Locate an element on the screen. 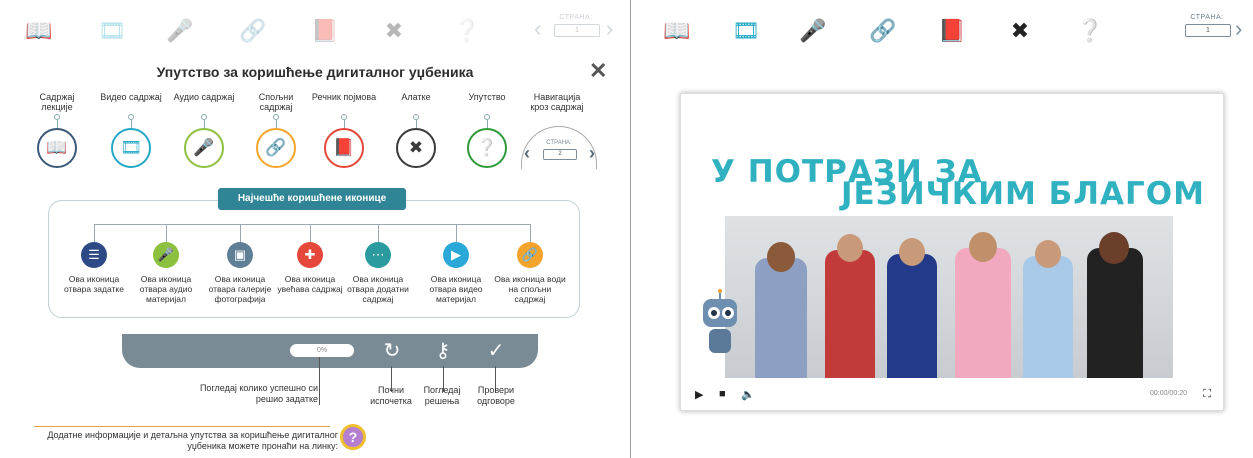 This screenshot has height=458, width=1253. video-frame-photo is located at coordinates (949, 297).